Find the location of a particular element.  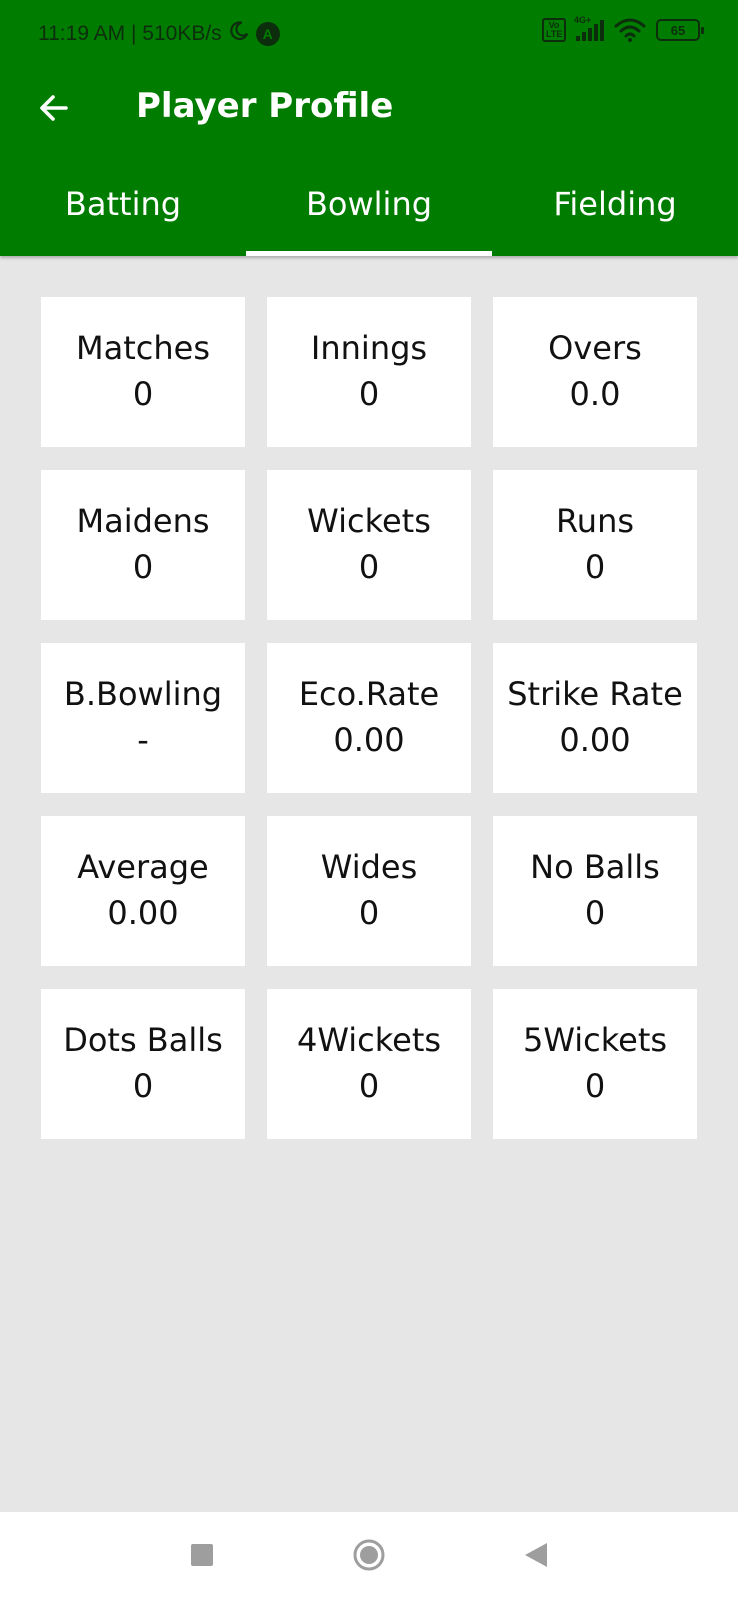

arrow-left-icon is located at coordinates (54, 110).